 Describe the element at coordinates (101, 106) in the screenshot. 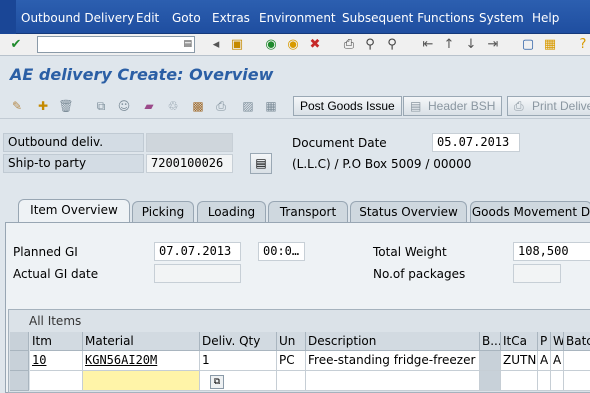

I see `copy-icon: ⧉` at that location.